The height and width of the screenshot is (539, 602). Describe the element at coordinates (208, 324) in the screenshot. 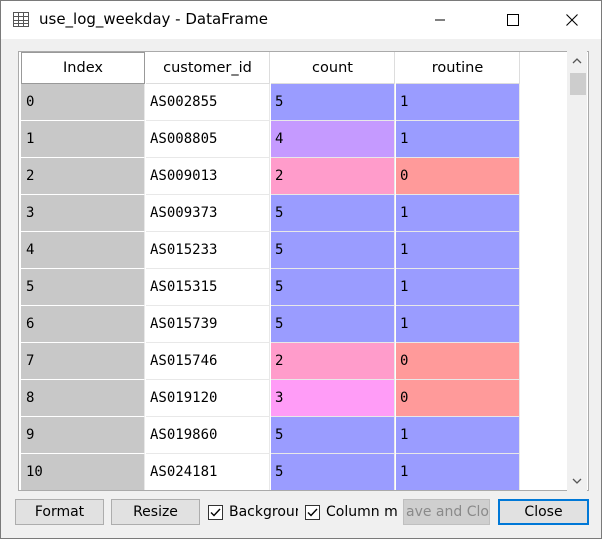

I see `customer-id-cell: AS015739` at that location.